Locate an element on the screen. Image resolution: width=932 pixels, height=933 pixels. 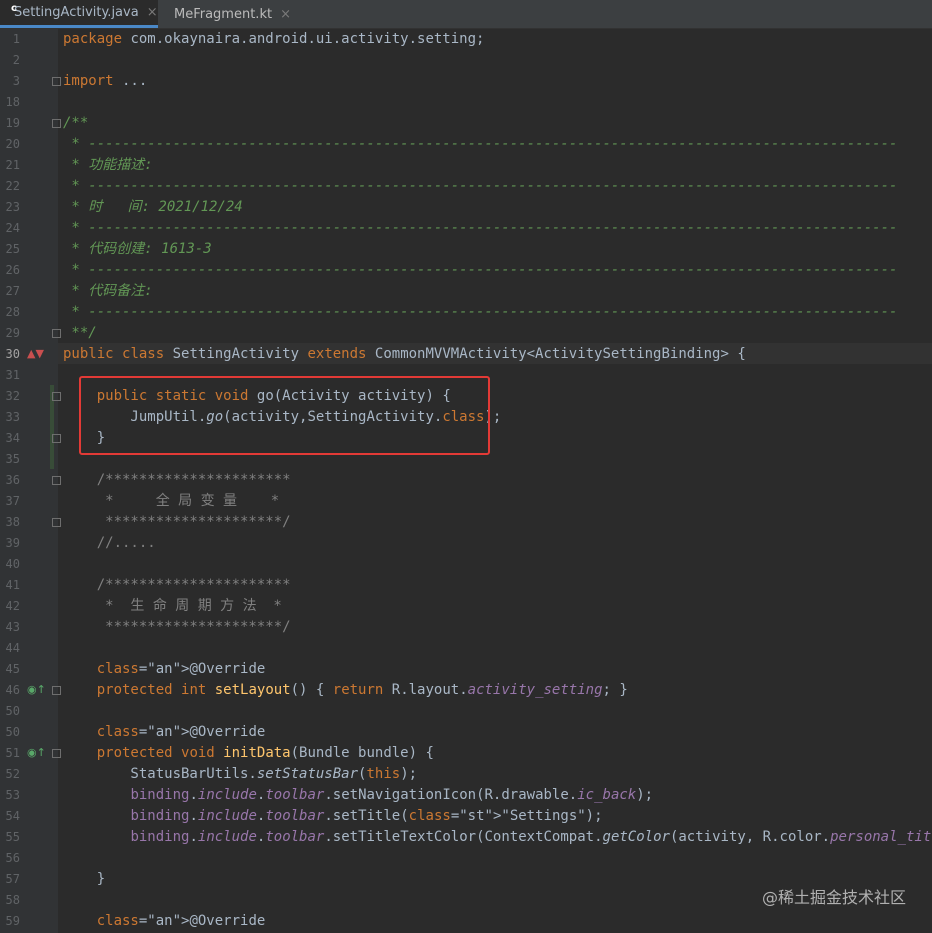
line-number: 44 is located at coordinates (12, 648).